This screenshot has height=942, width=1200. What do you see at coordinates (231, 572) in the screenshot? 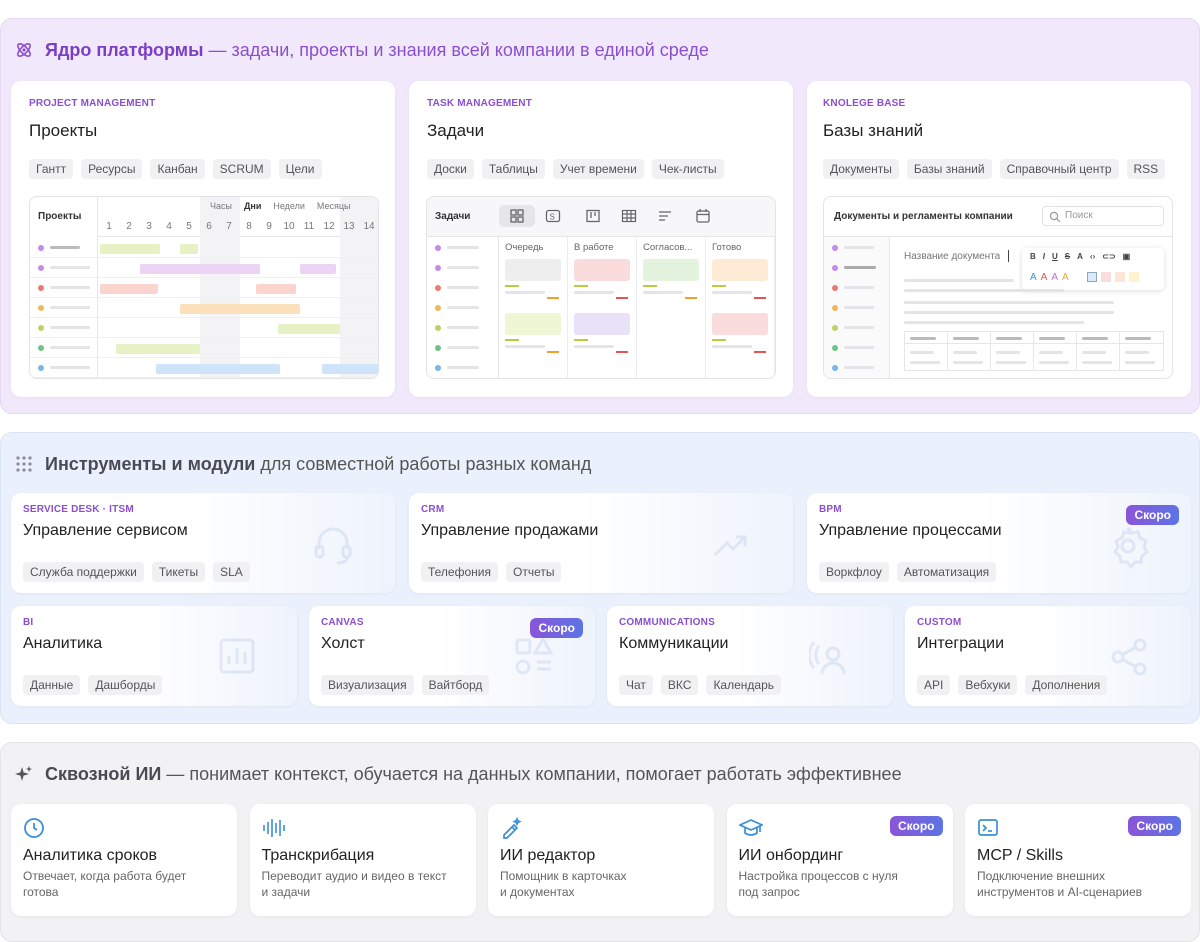
I see `tag: SLA` at bounding box center [231, 572].